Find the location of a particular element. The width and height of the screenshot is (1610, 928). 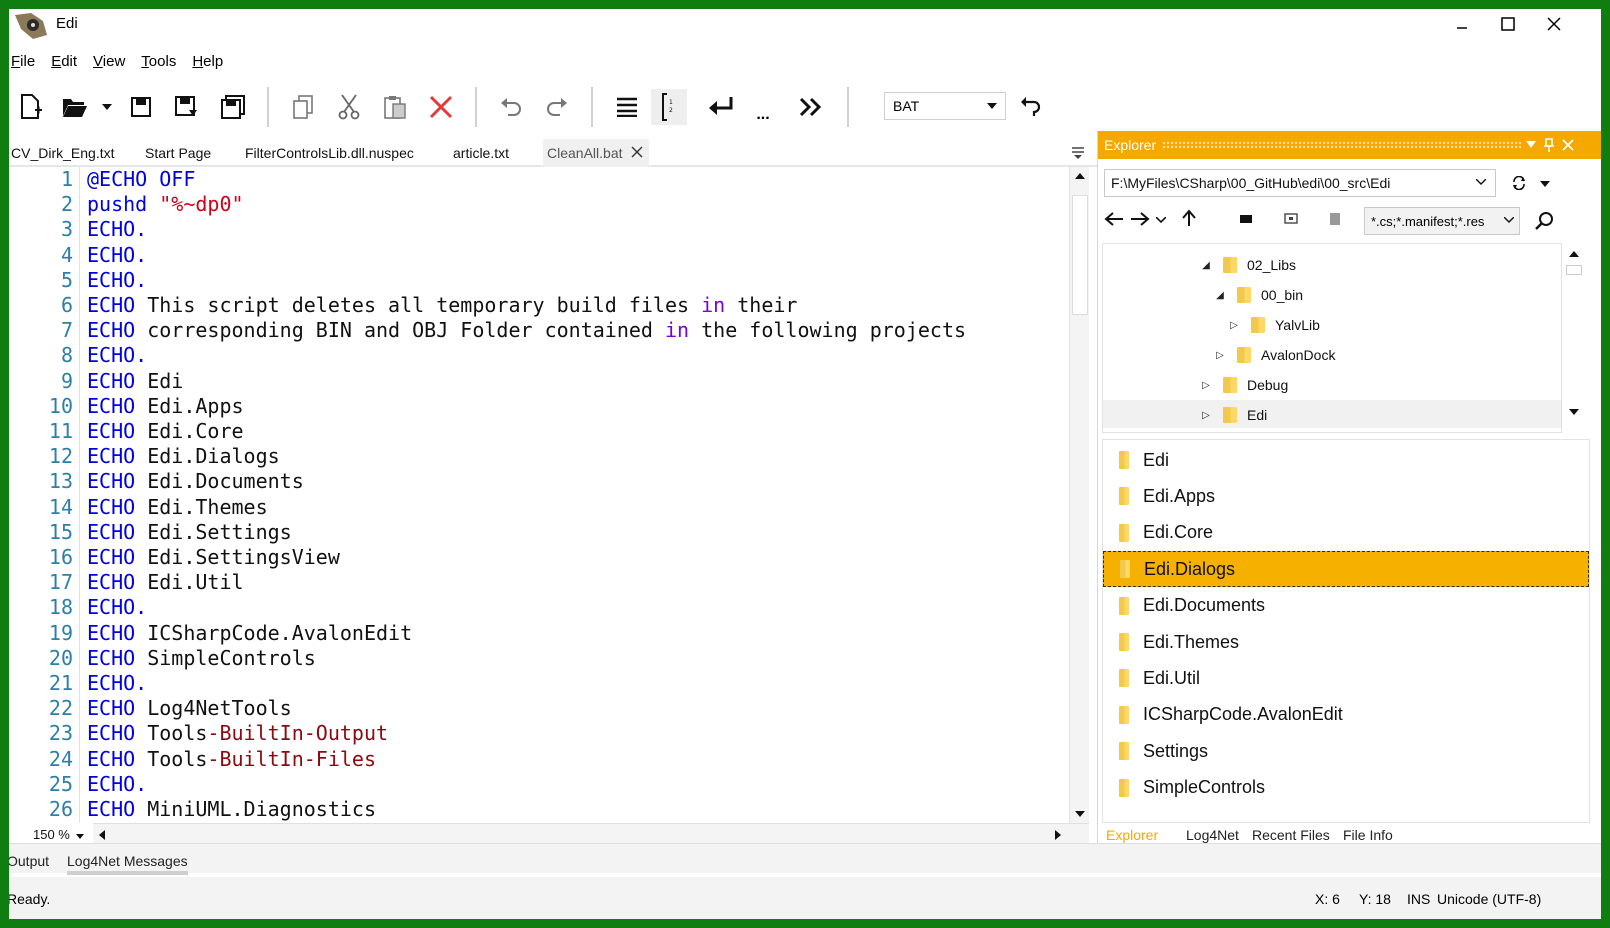

folder-list-item: ICSharpCode.AvalonEdit is located at coordinates (1346, 715).